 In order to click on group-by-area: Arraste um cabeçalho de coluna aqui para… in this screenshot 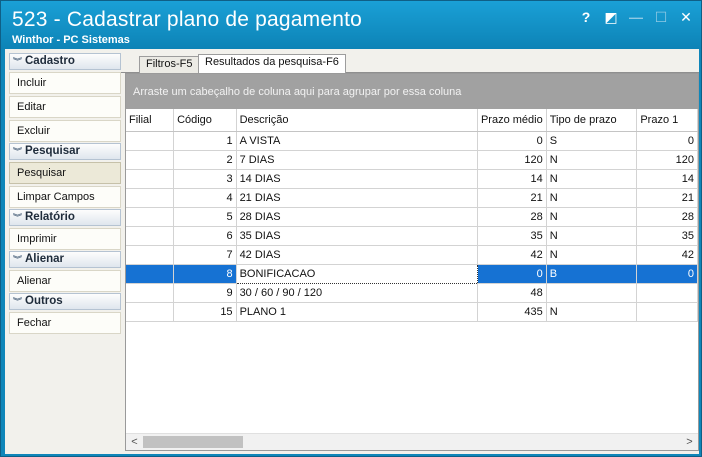, I will do `click(412, 91)`.